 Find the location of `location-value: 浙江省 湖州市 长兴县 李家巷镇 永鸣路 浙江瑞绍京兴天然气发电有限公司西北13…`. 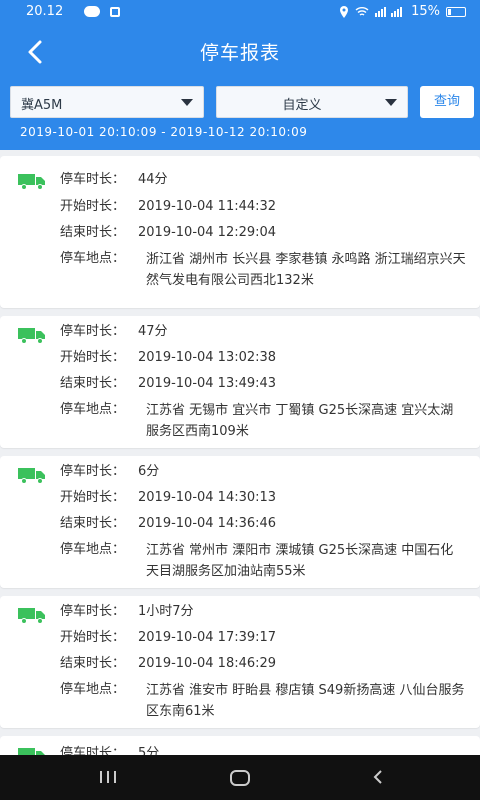

location-value: 浙江省 湖州市 长兴县 李家巷镇 永鸣路 浙江瑞绍京兴天然气发电有限公司西北13… is located at coordinates (306, 270).